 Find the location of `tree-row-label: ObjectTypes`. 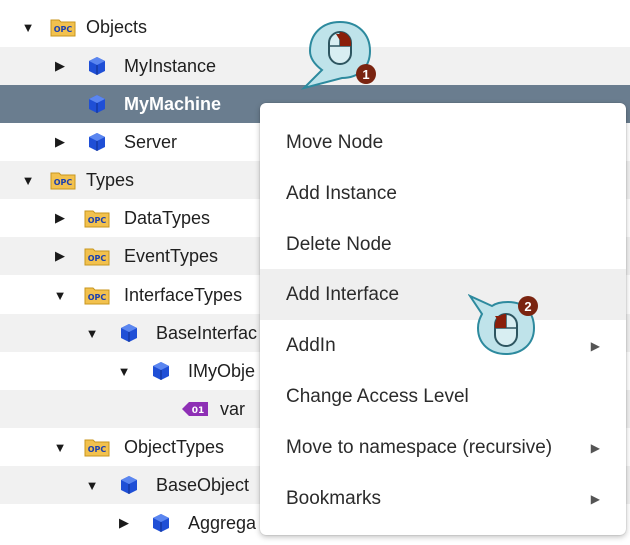

tree-row-label: ObjectTypes is located at coordinates (174, 446).